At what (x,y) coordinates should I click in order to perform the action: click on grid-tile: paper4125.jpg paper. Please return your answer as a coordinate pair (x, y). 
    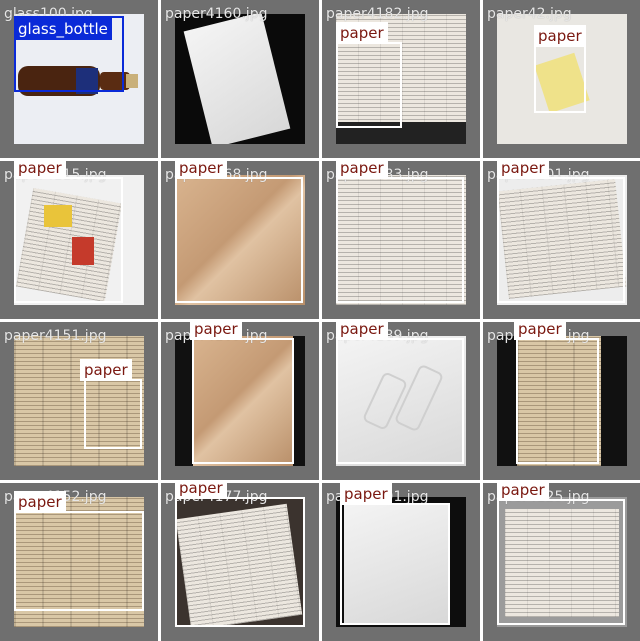
    Looking at the image, I should click on (561, 562).